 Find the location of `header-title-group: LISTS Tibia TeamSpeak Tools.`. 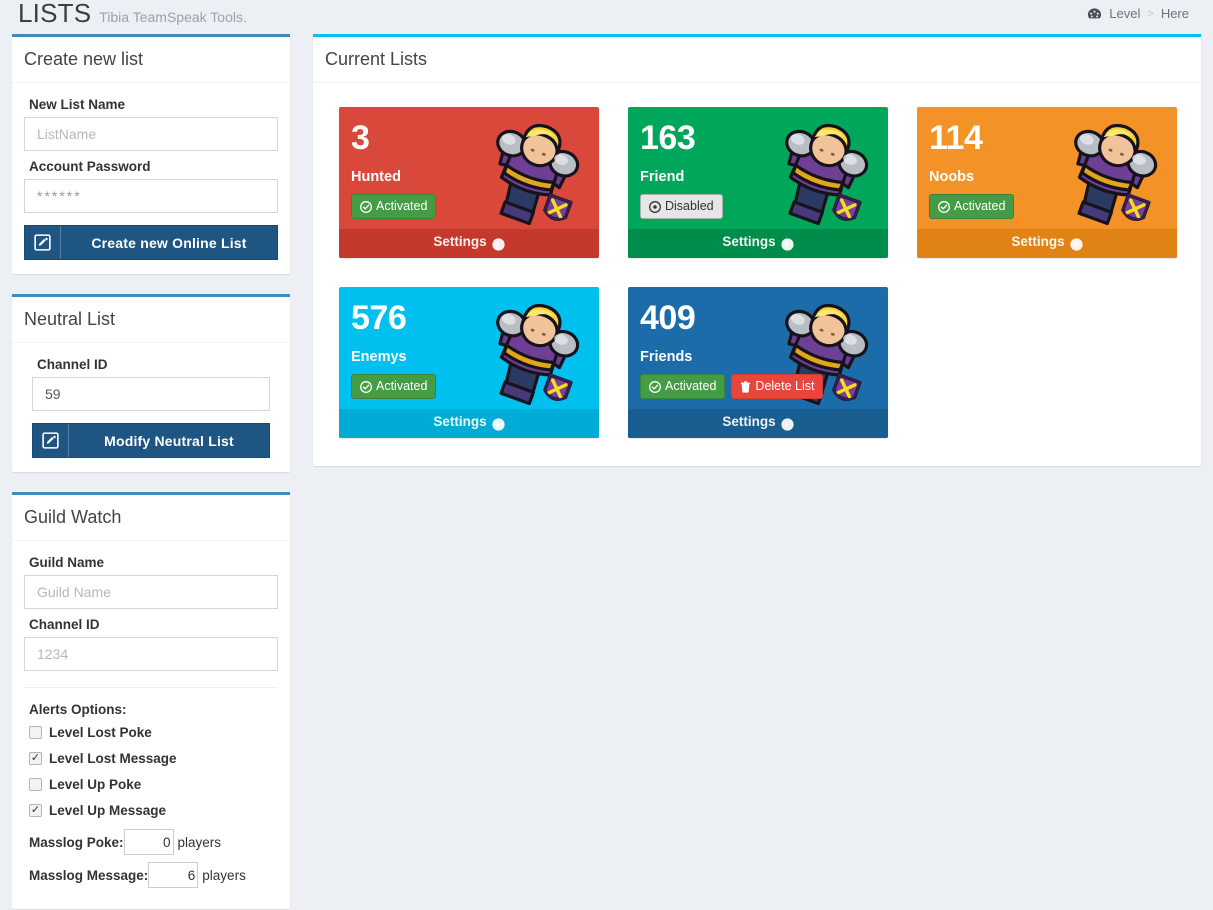

header-title-group: LISTS Tibia TeamSpeak Tools. is located at coordinates (132, 13).